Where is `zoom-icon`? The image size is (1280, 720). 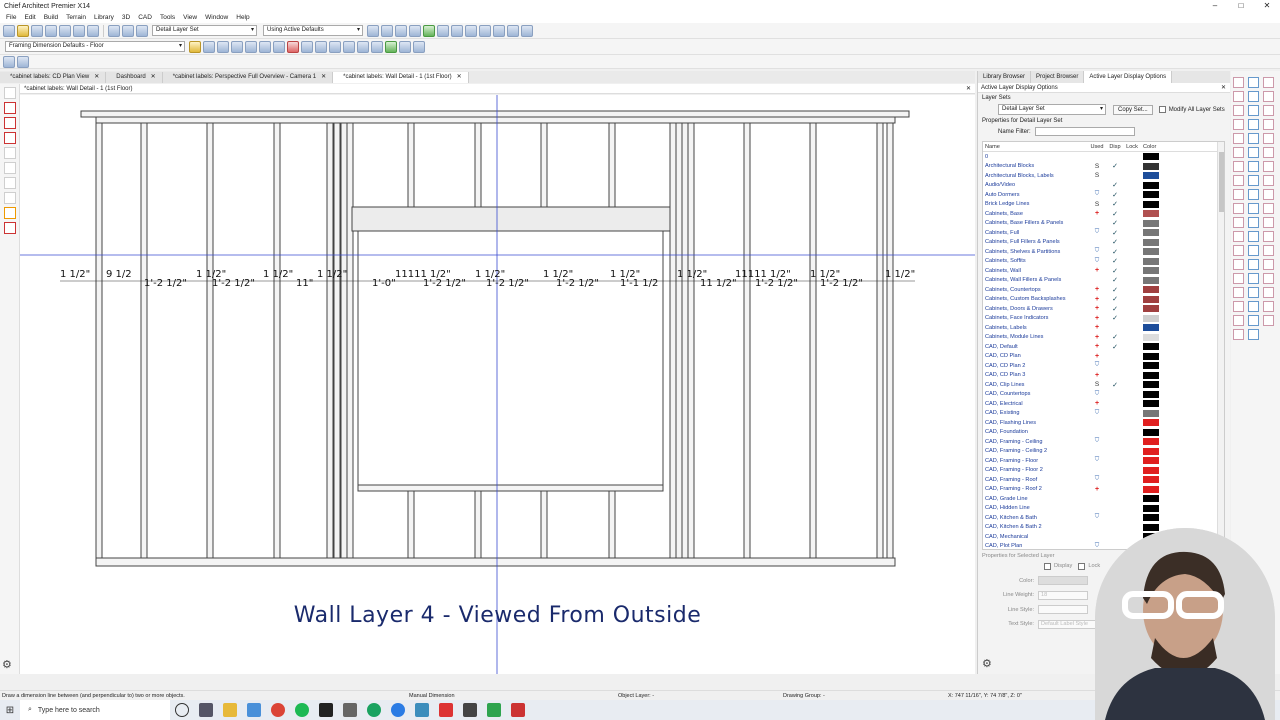 zoom-icon is located at coordinates (373, 30).